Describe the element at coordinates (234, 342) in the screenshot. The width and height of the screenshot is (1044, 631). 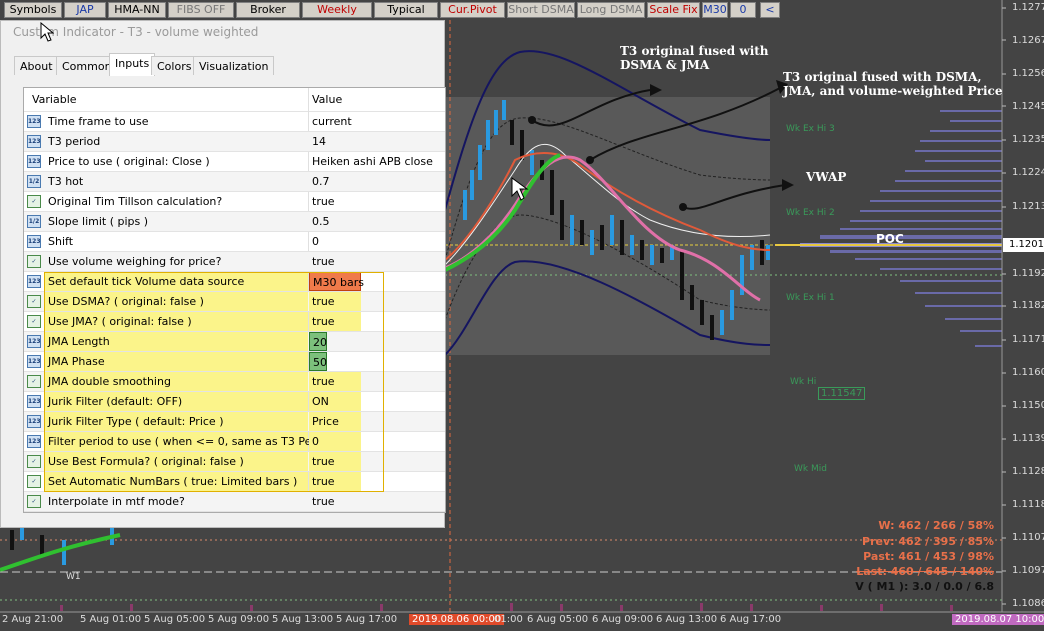
I see `input-row: 123 JMA Length 20` at that location.